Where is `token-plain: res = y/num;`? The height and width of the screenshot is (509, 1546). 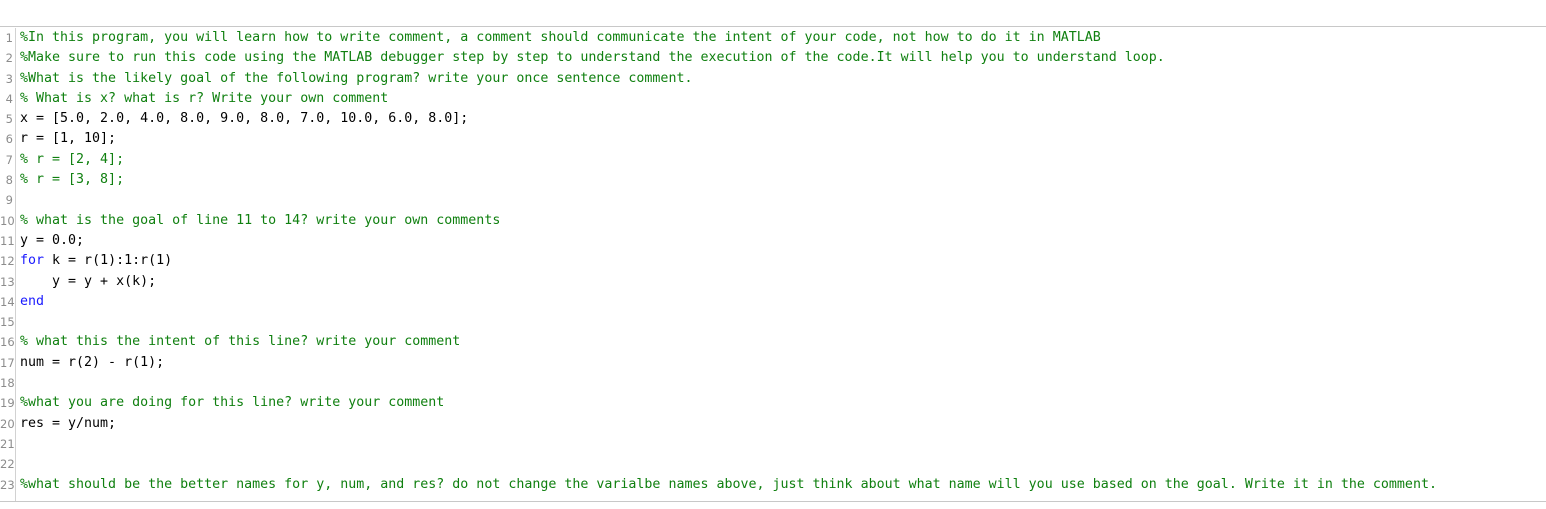
token-plain: res = y/num; is located at coordinates (68, 423).